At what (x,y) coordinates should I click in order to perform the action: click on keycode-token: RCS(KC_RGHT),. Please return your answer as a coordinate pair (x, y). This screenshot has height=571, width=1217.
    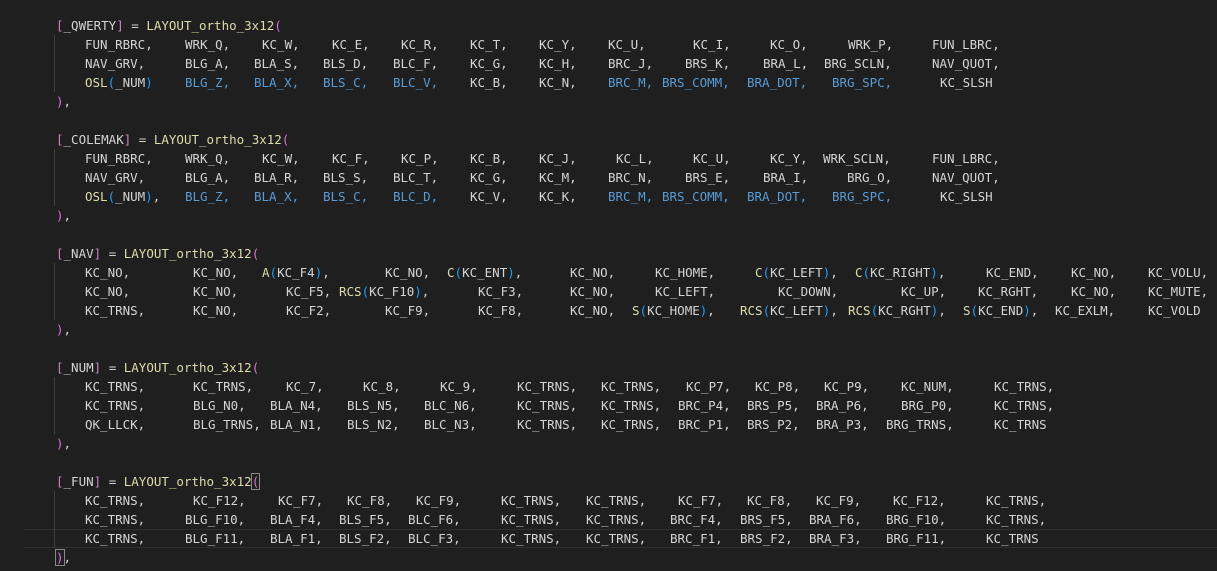
    Looking at the image, I should click on (897, 310).